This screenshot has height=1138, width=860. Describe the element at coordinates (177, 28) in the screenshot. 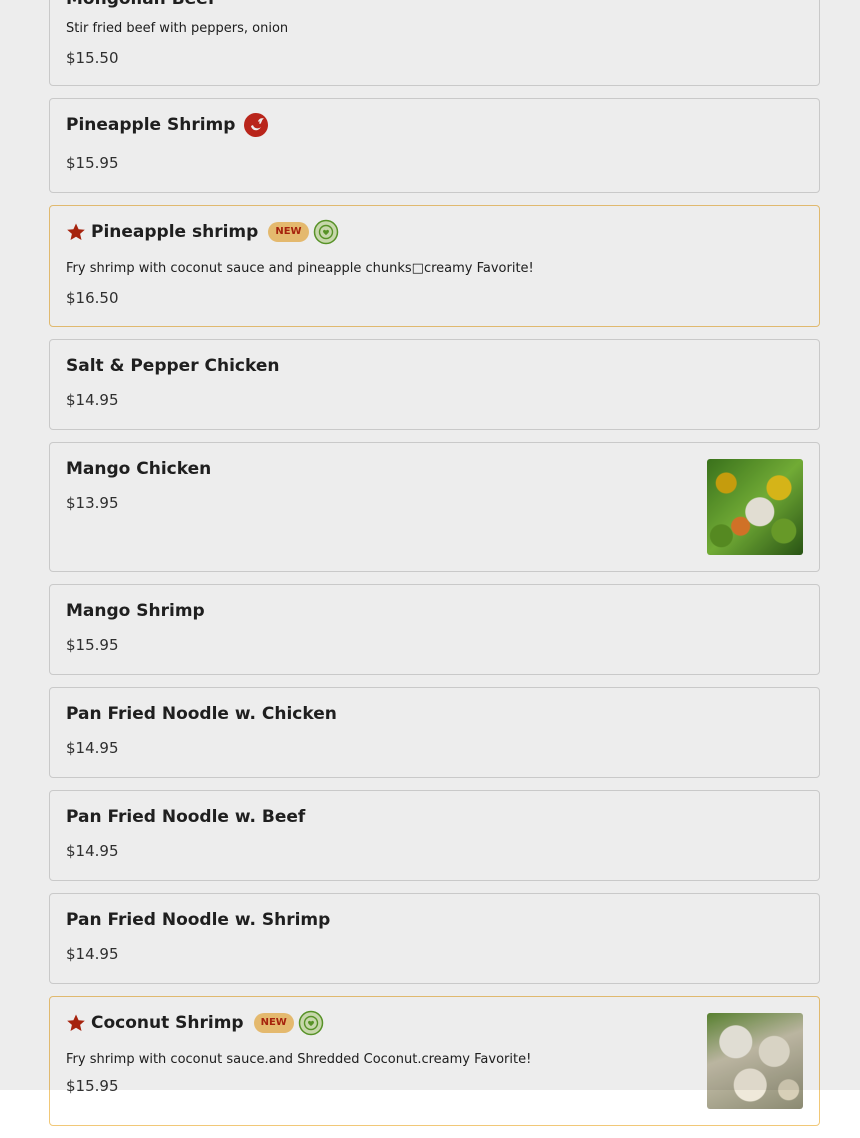

I see `item-description: Stir fried beef with peppers, onion` at that location.